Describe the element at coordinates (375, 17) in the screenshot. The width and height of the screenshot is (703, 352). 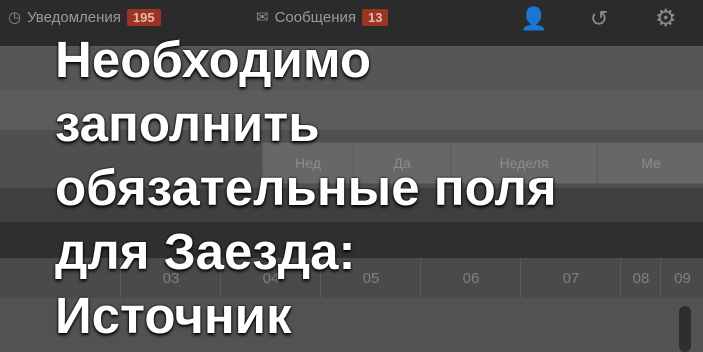
I see `messages-badge: 13` at that location.